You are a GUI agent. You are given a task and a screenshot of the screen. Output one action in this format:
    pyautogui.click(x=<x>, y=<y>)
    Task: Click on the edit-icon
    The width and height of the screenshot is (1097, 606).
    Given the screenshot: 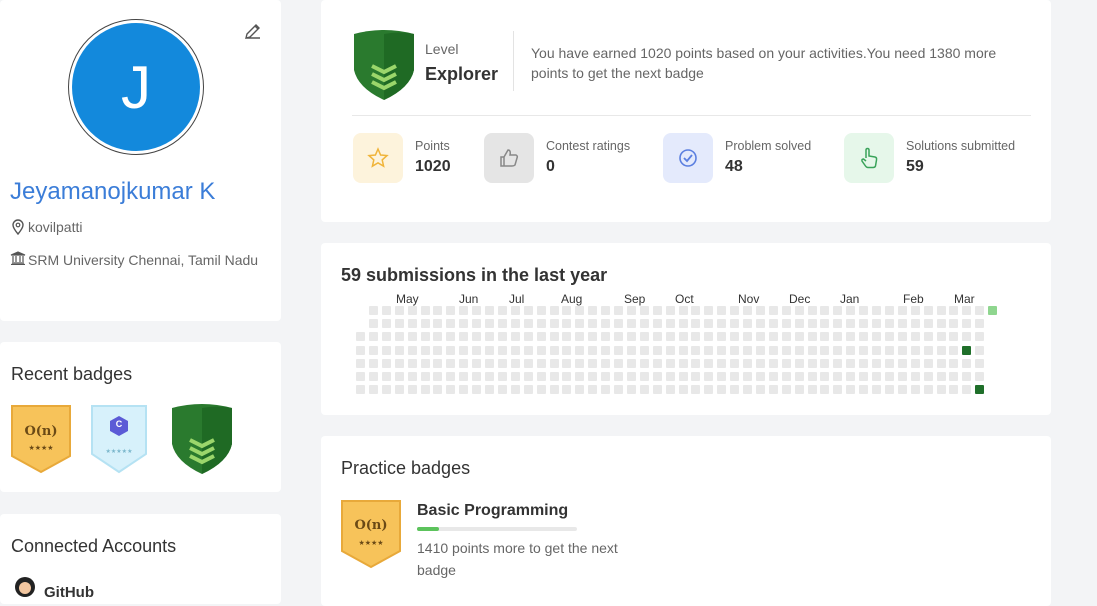 What is the action you would take?
    pyautogui.click(x=253, y=31)
    